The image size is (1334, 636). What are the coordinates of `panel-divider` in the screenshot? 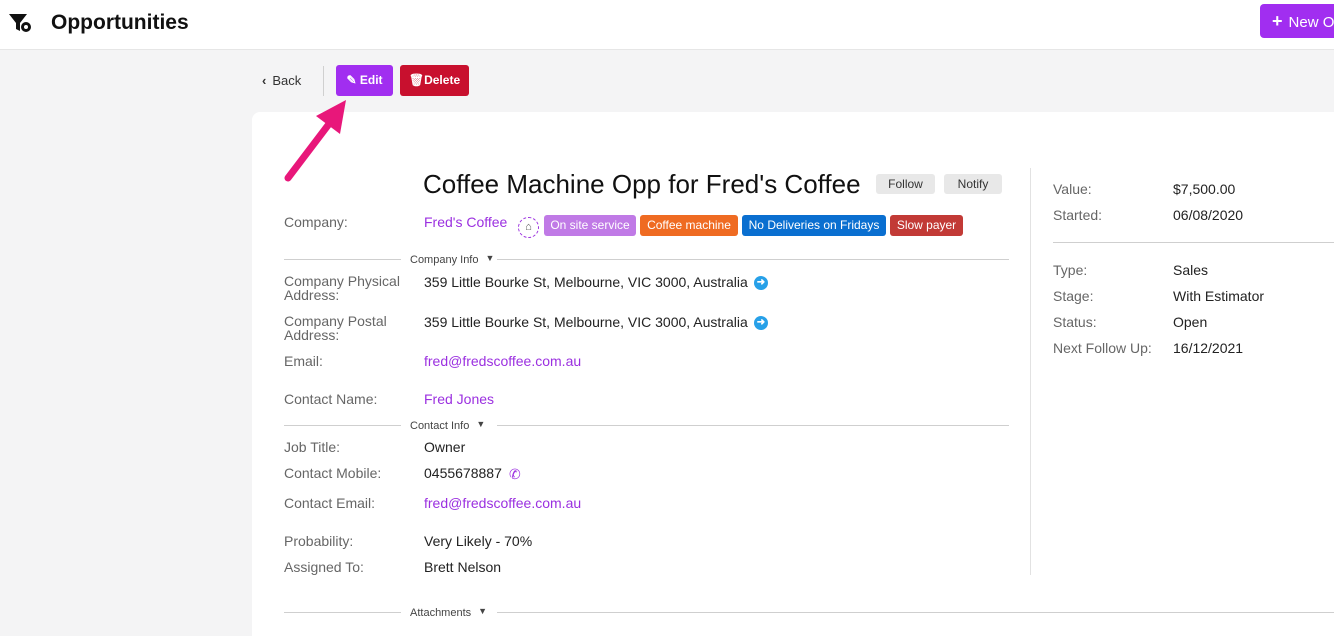 It's located at (1030, 371).